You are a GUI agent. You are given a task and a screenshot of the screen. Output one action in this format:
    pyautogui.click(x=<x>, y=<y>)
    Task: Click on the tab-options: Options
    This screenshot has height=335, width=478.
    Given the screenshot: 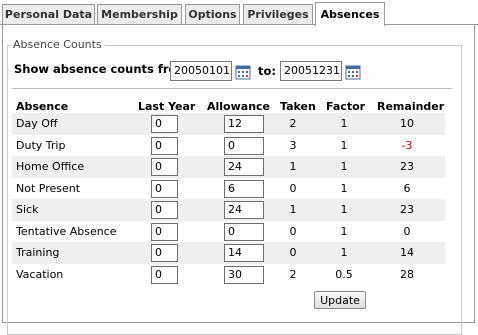 What is the action you would take?
    pyautogui.click(x=212, y=14)
    